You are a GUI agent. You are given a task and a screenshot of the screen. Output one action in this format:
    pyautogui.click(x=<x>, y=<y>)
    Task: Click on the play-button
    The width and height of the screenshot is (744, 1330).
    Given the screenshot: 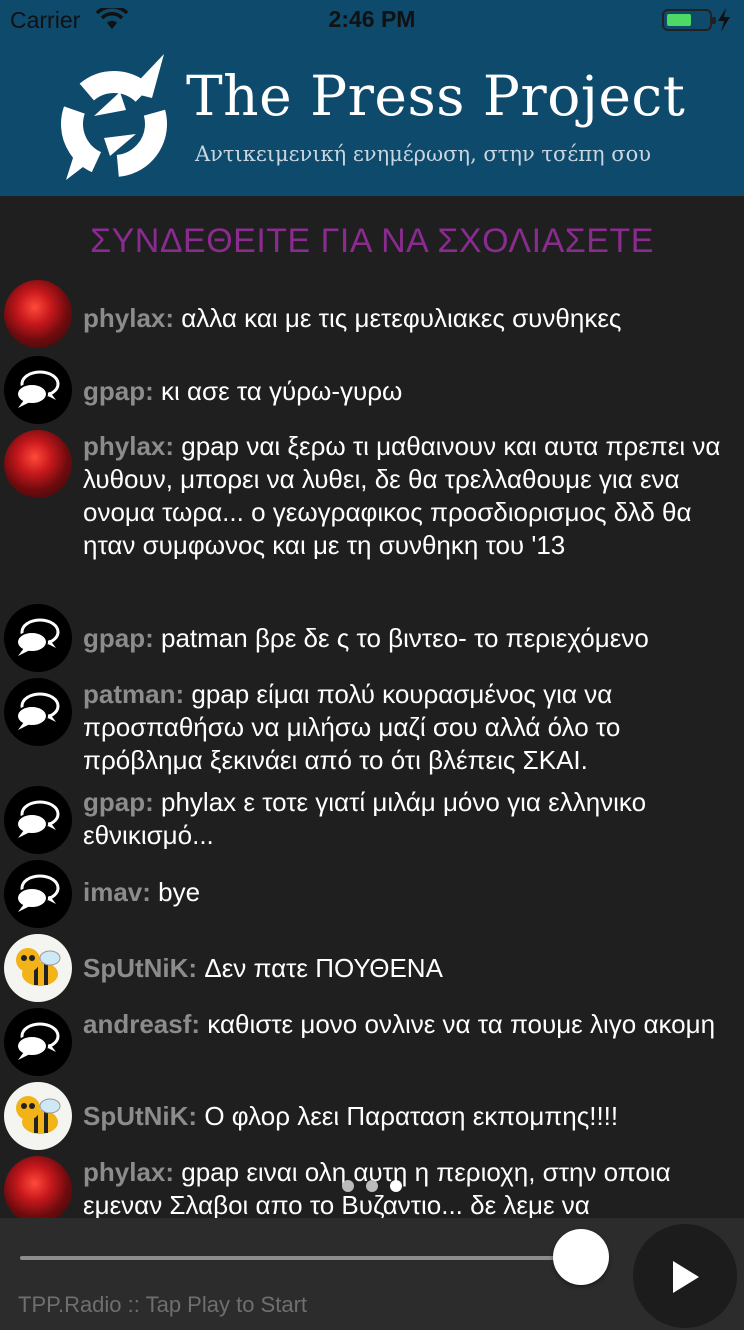 What is the action you would take?
    pyautogui.click(x=685, y=1276)
    